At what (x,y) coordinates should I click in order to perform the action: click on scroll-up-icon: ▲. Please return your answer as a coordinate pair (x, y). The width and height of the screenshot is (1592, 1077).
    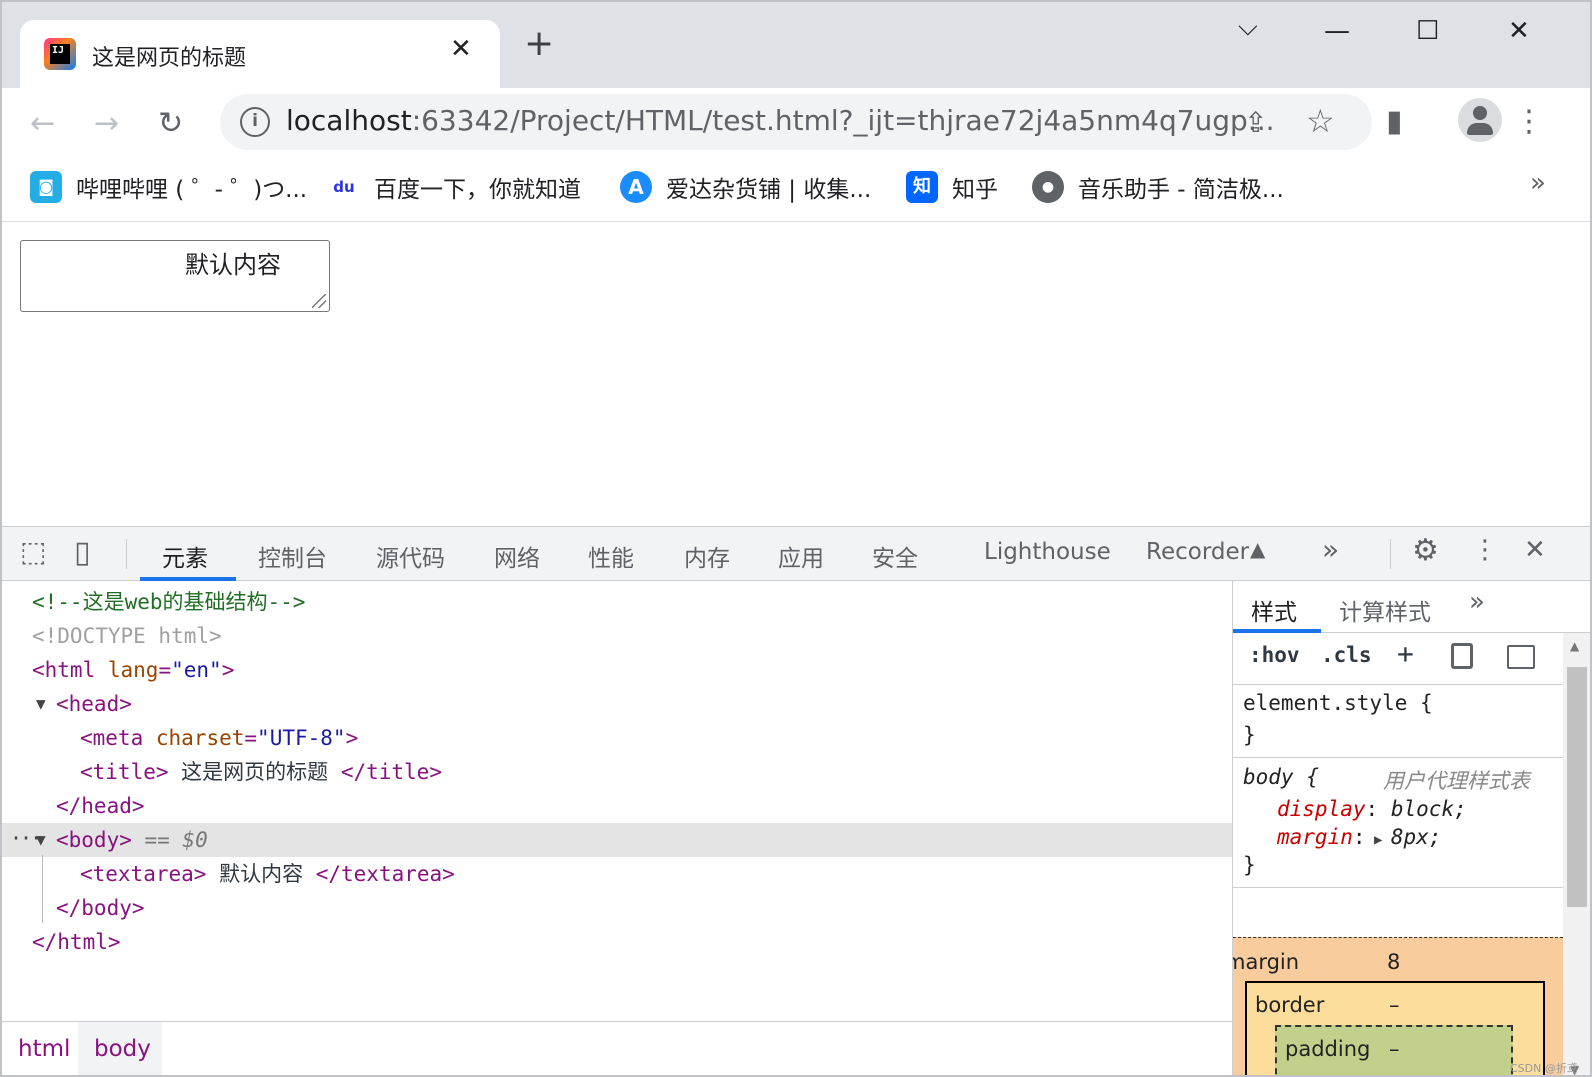
    Looking at the image, I should click on (1574, 646).